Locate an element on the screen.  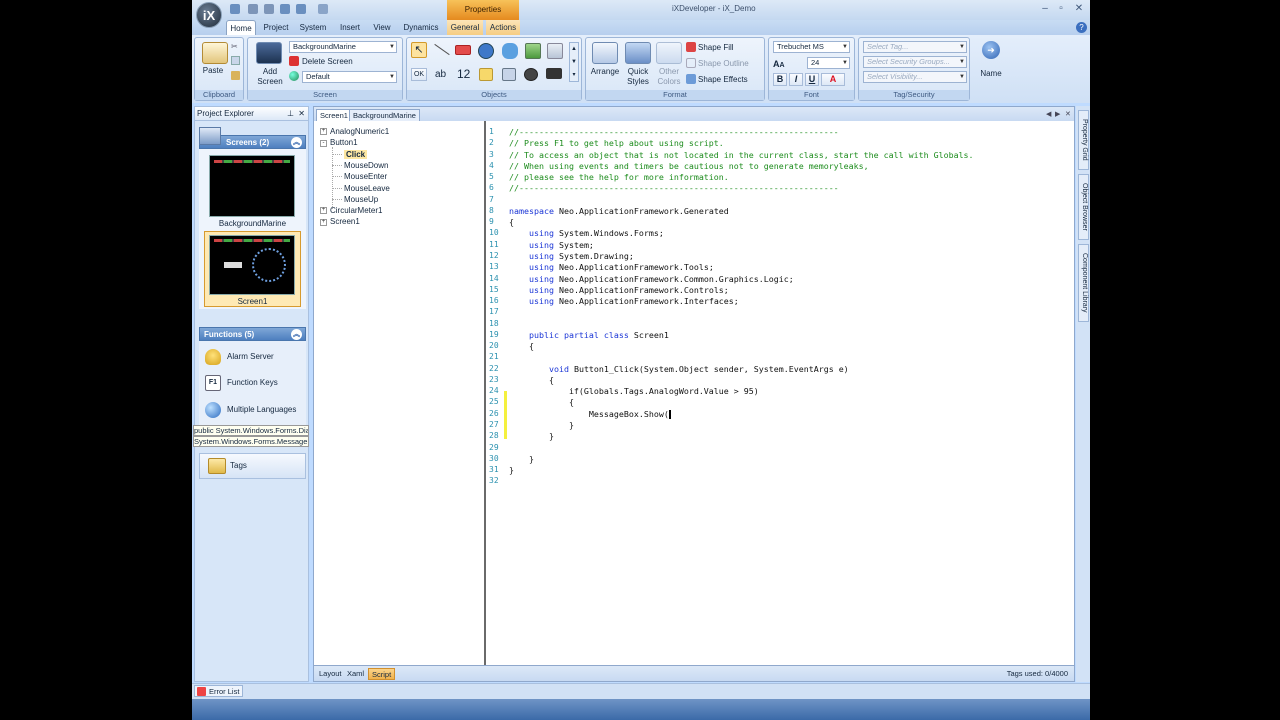
view-tab-xaml: Xaml is located at coordinates (355, 674).